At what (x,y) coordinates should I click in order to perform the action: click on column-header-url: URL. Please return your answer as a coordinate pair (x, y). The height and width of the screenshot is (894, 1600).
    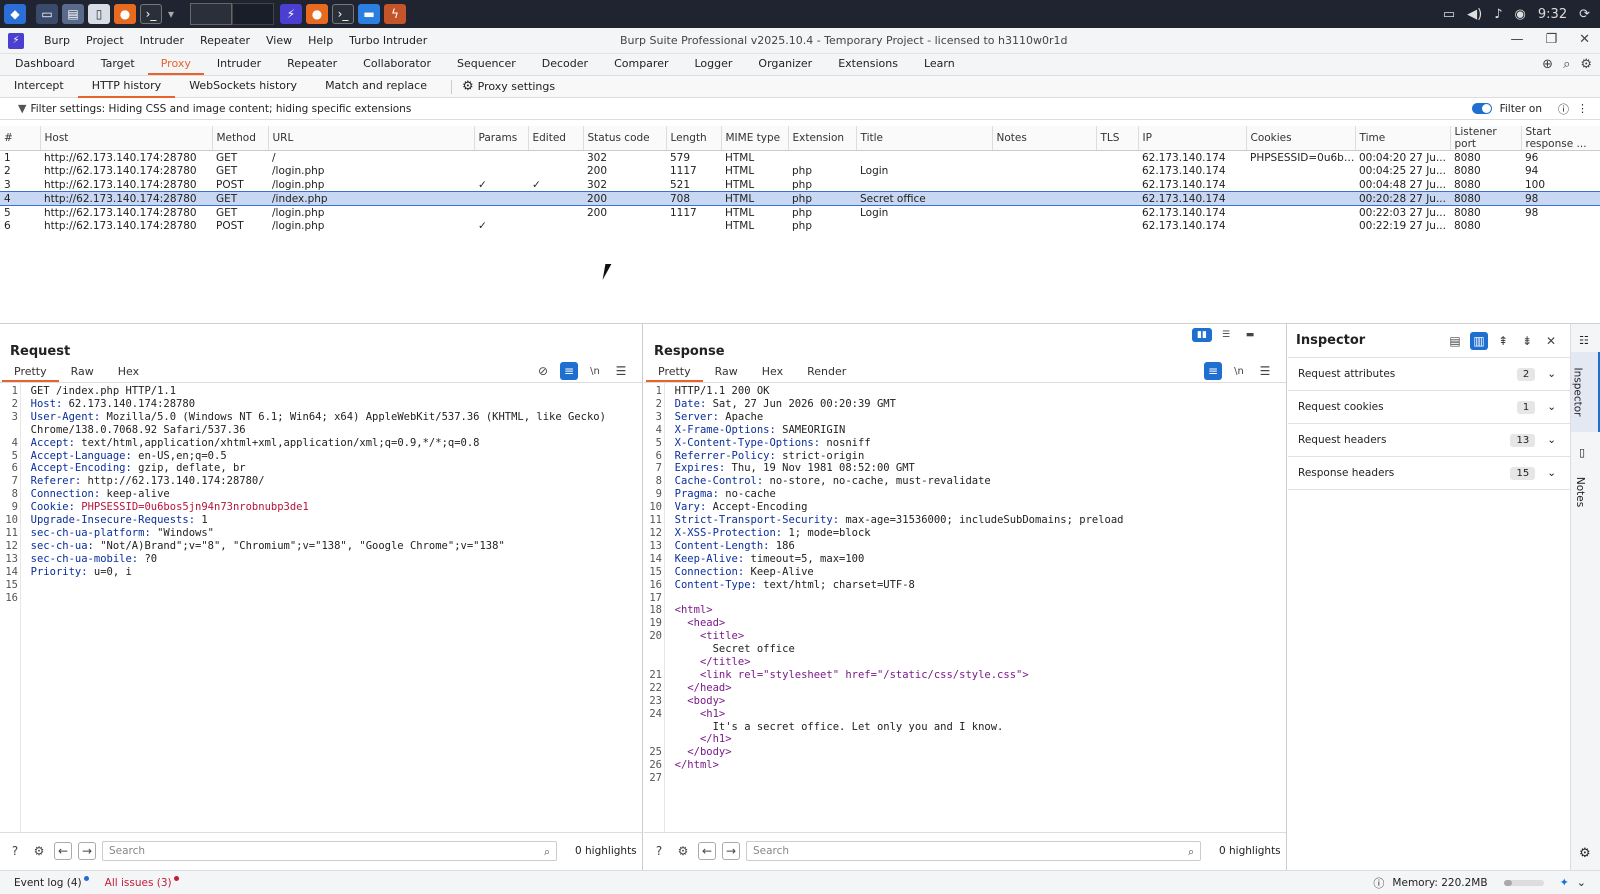
    Looking at the image, I should click on (371, 138).